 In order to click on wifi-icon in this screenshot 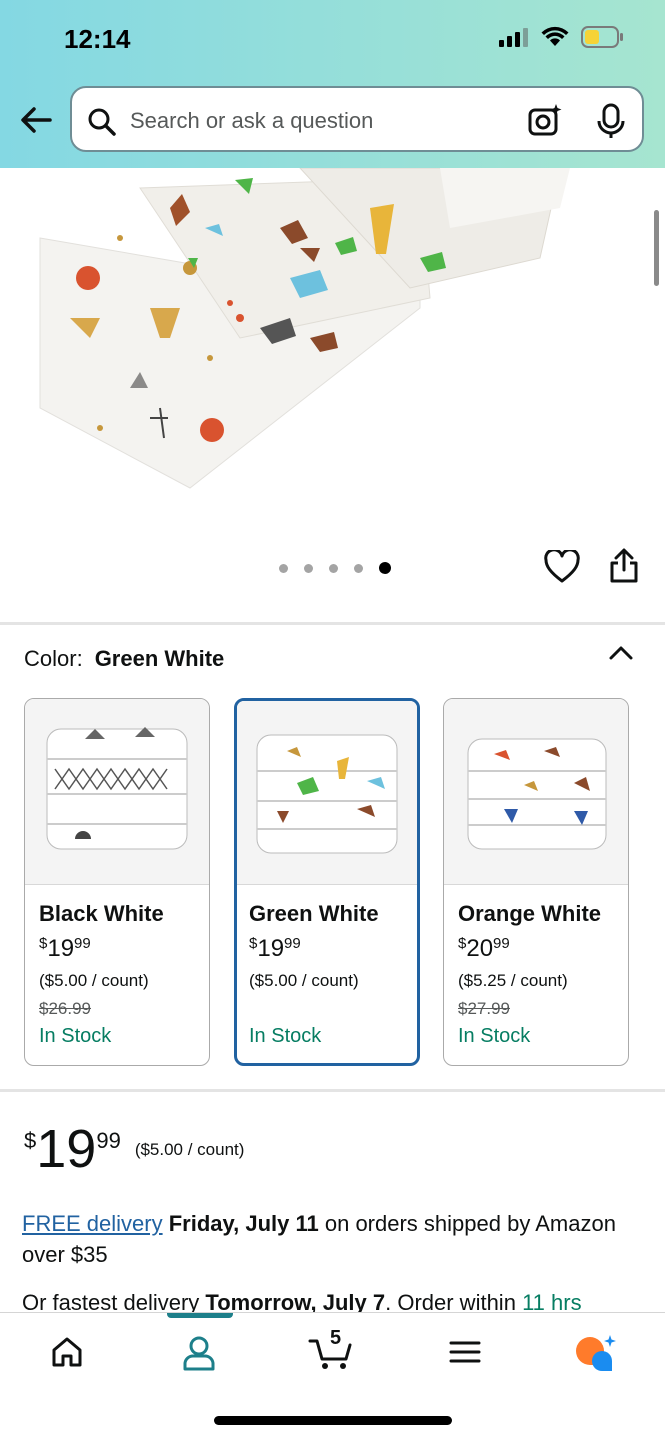, I will do `click(555, 36)`.